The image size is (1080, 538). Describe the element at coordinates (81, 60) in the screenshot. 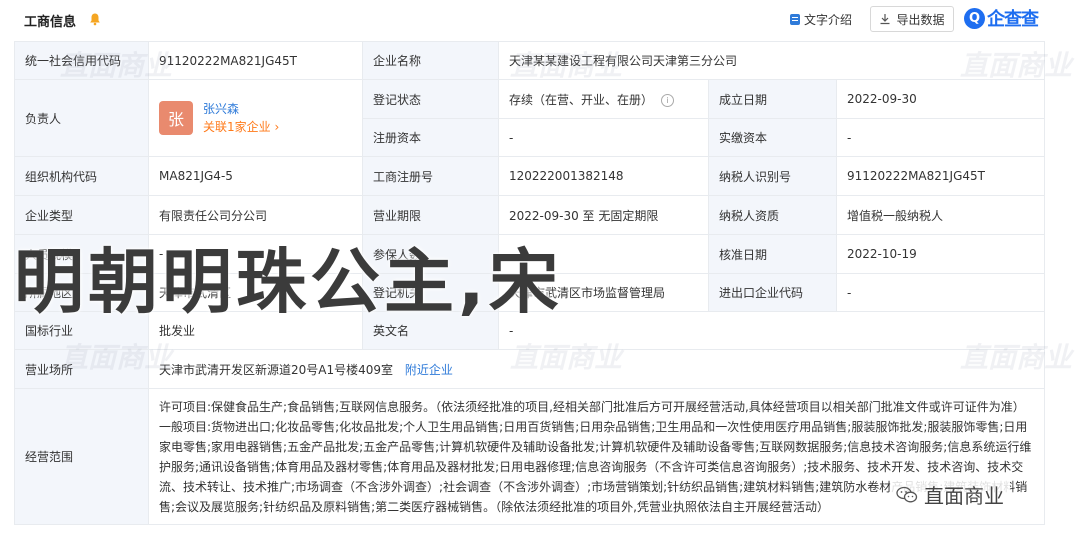

I see `cell-label: 统一社会信用代码` at that location.